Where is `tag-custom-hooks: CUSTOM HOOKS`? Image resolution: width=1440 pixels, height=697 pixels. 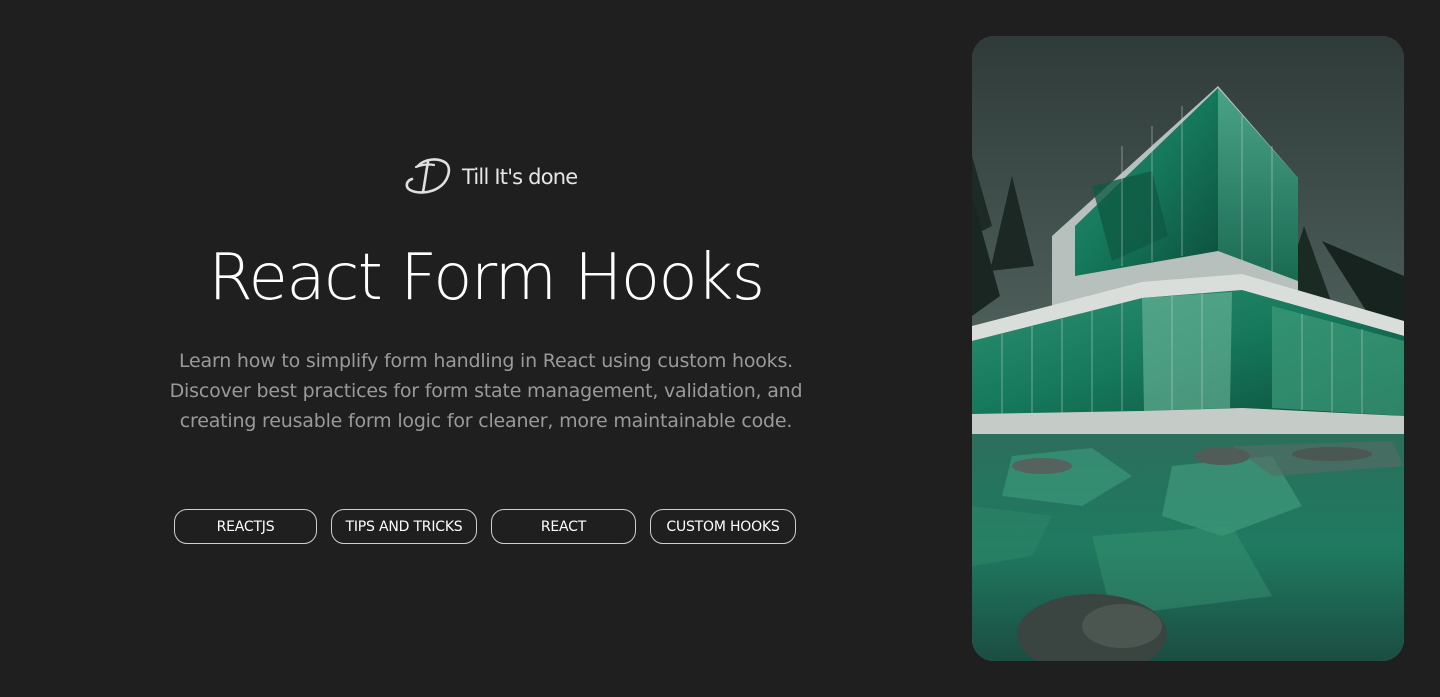
tag-custom-hooks: CUSTOM HOOKS is located at coordinates (723, 526).